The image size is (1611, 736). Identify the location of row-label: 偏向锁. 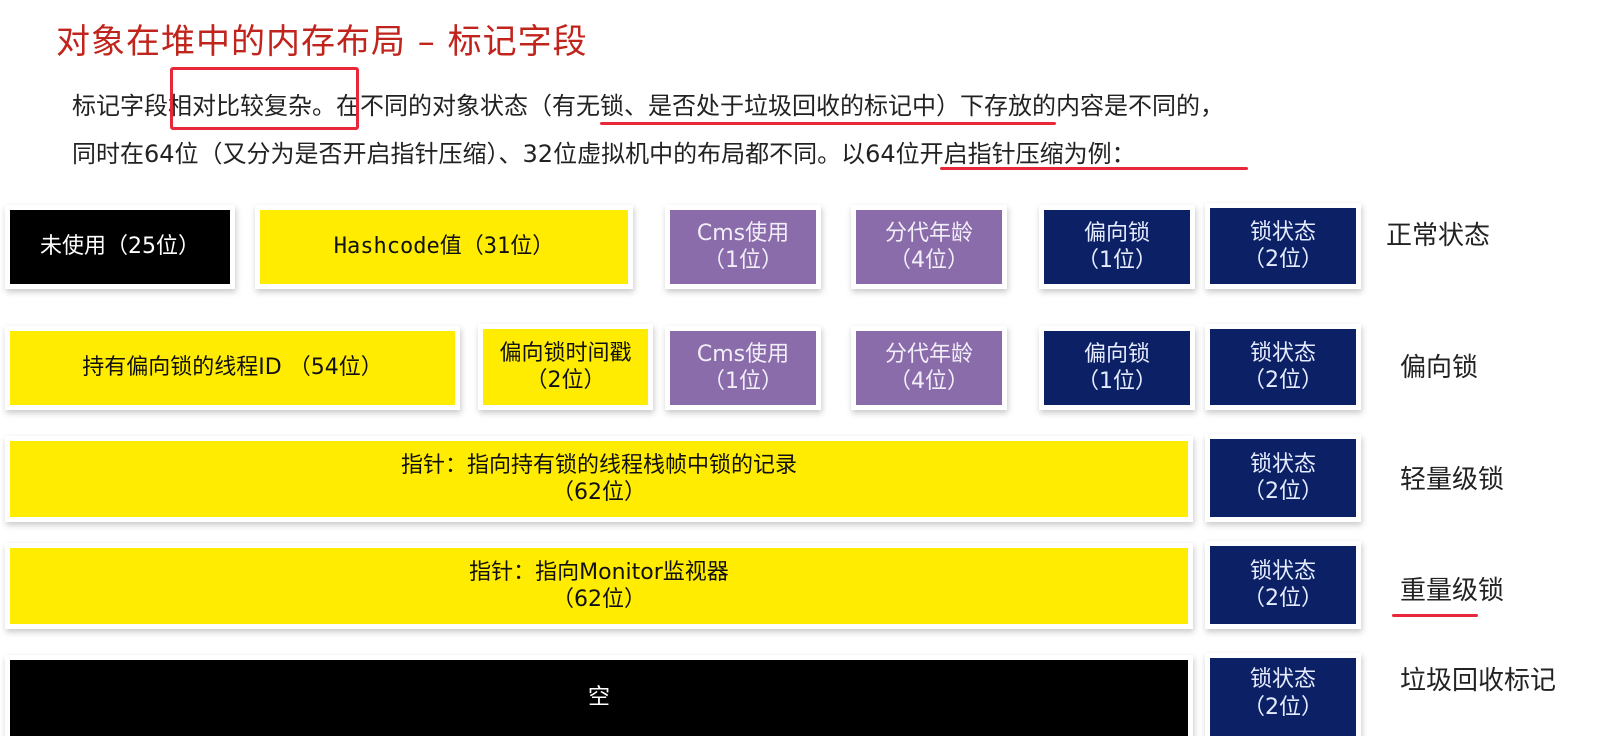
(1439, 368).